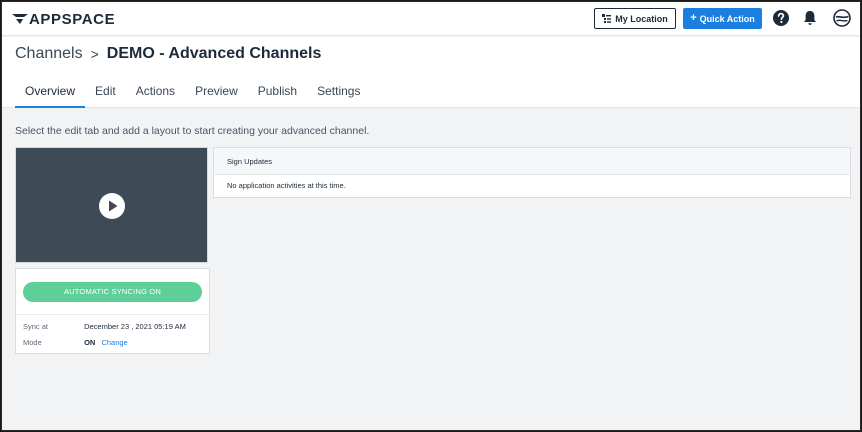  What do you see at coordinates (286, 185) in the screenshot?
I see `sign-updates-message: No application activities at this time.` at bounding box center [286, 185].